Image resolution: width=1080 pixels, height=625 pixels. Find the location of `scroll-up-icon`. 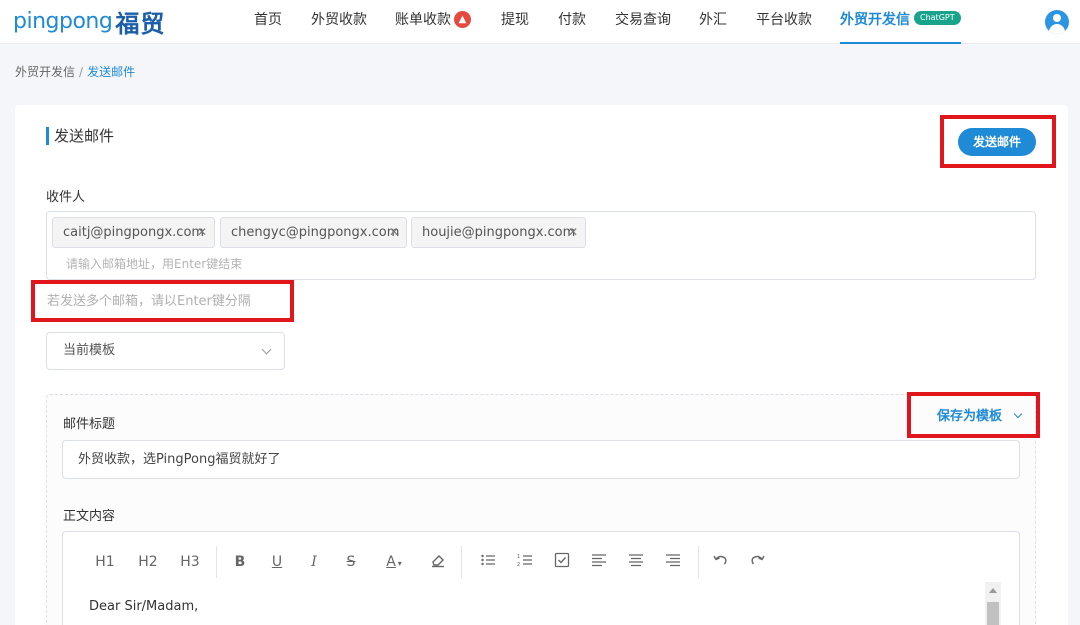

scroll-up-icon is located at coordinates (993, 590).